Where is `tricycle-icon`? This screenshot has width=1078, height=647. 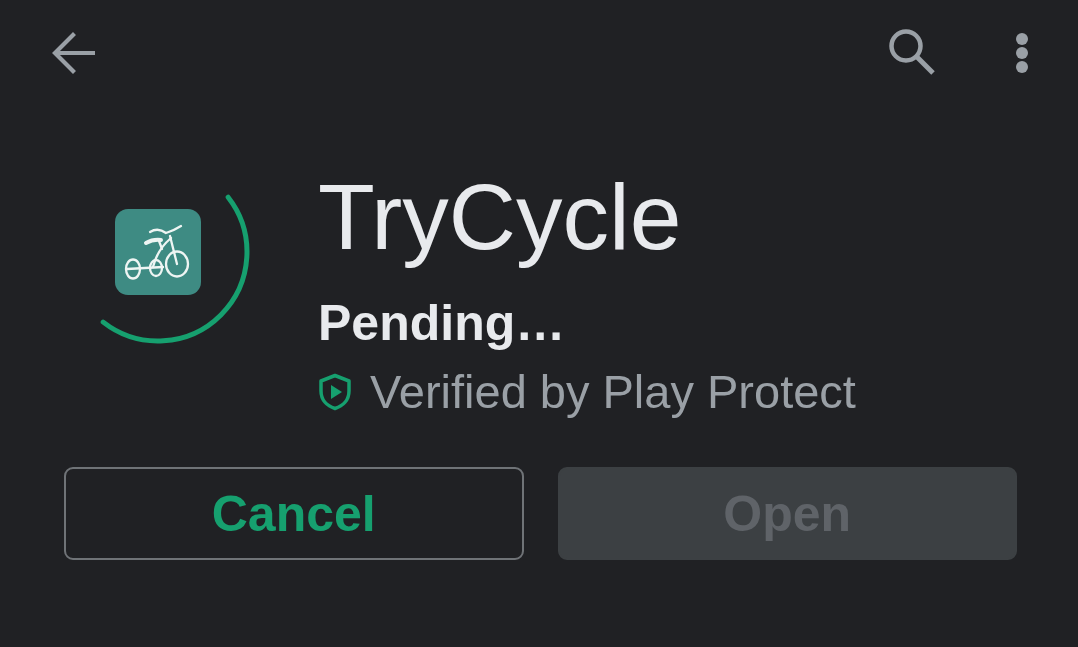 tricycle-icon is located at coordinates (158, 252).